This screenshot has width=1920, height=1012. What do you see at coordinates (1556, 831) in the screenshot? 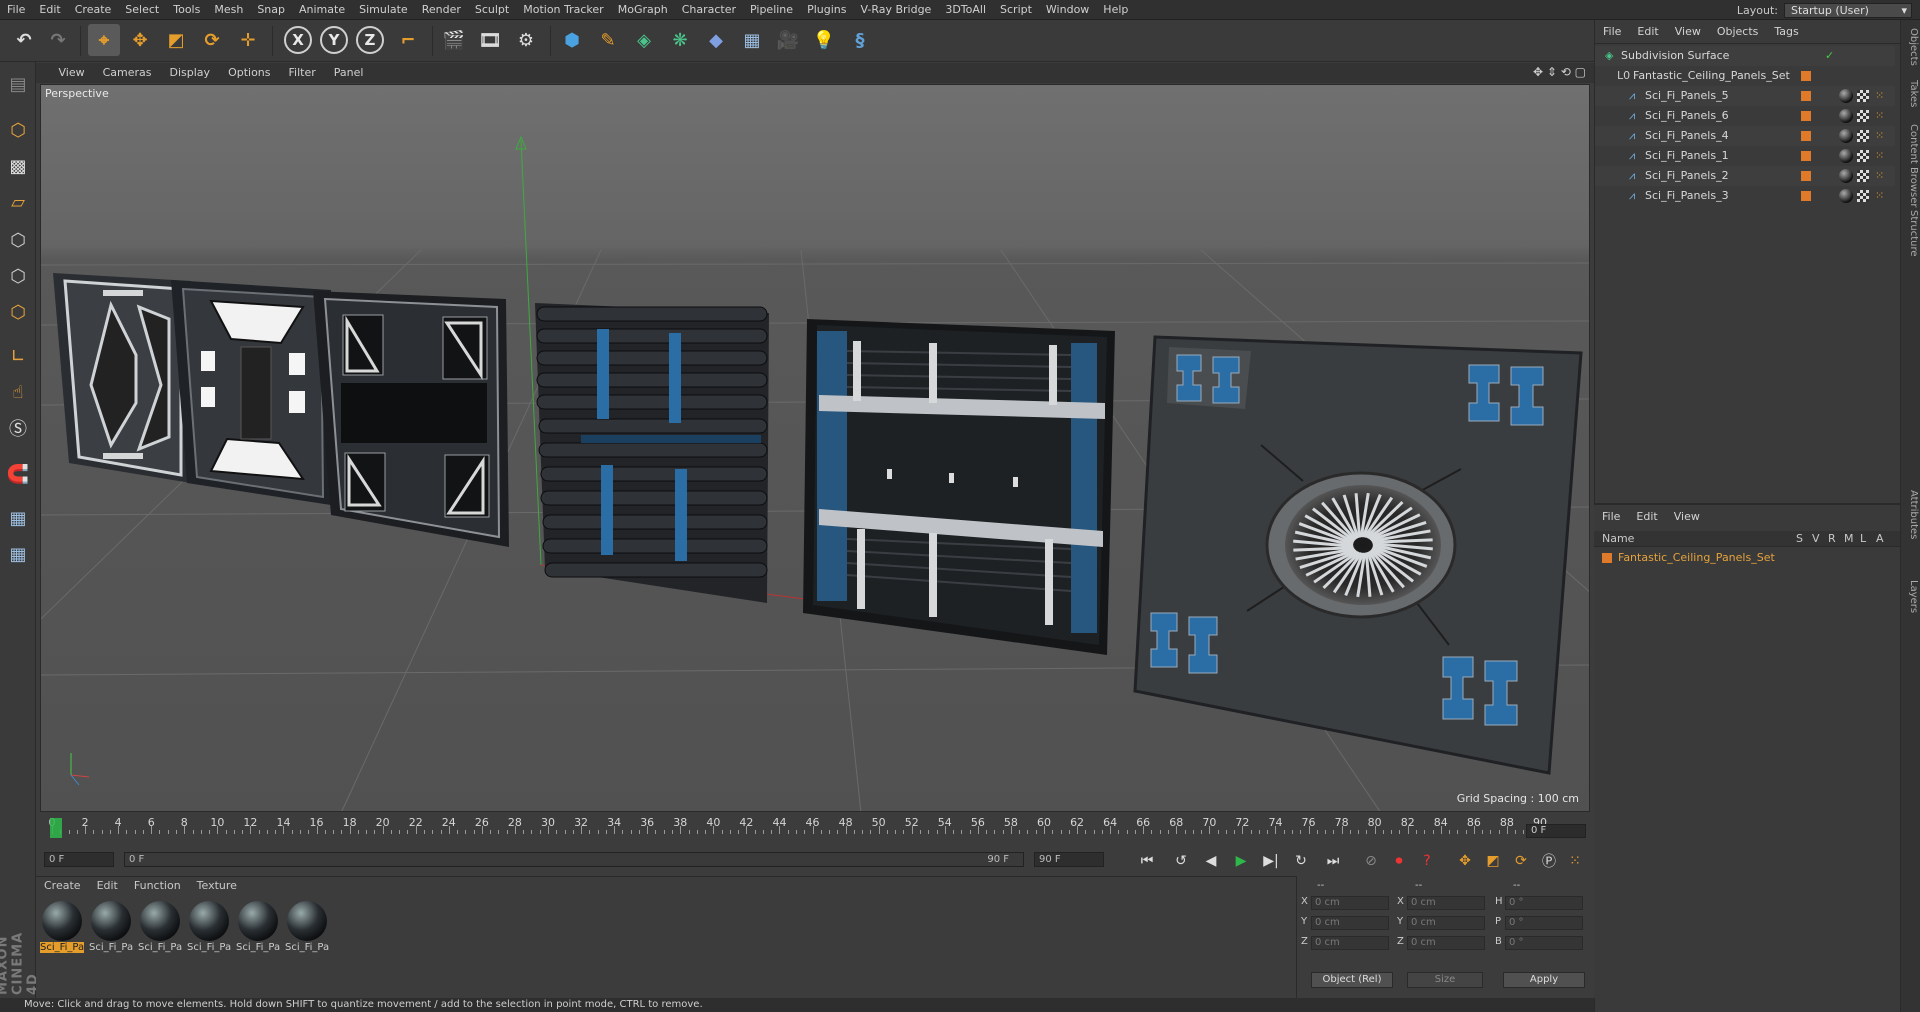
I see `current-frame-field: 0 F` at bounding box center [1556, 831].